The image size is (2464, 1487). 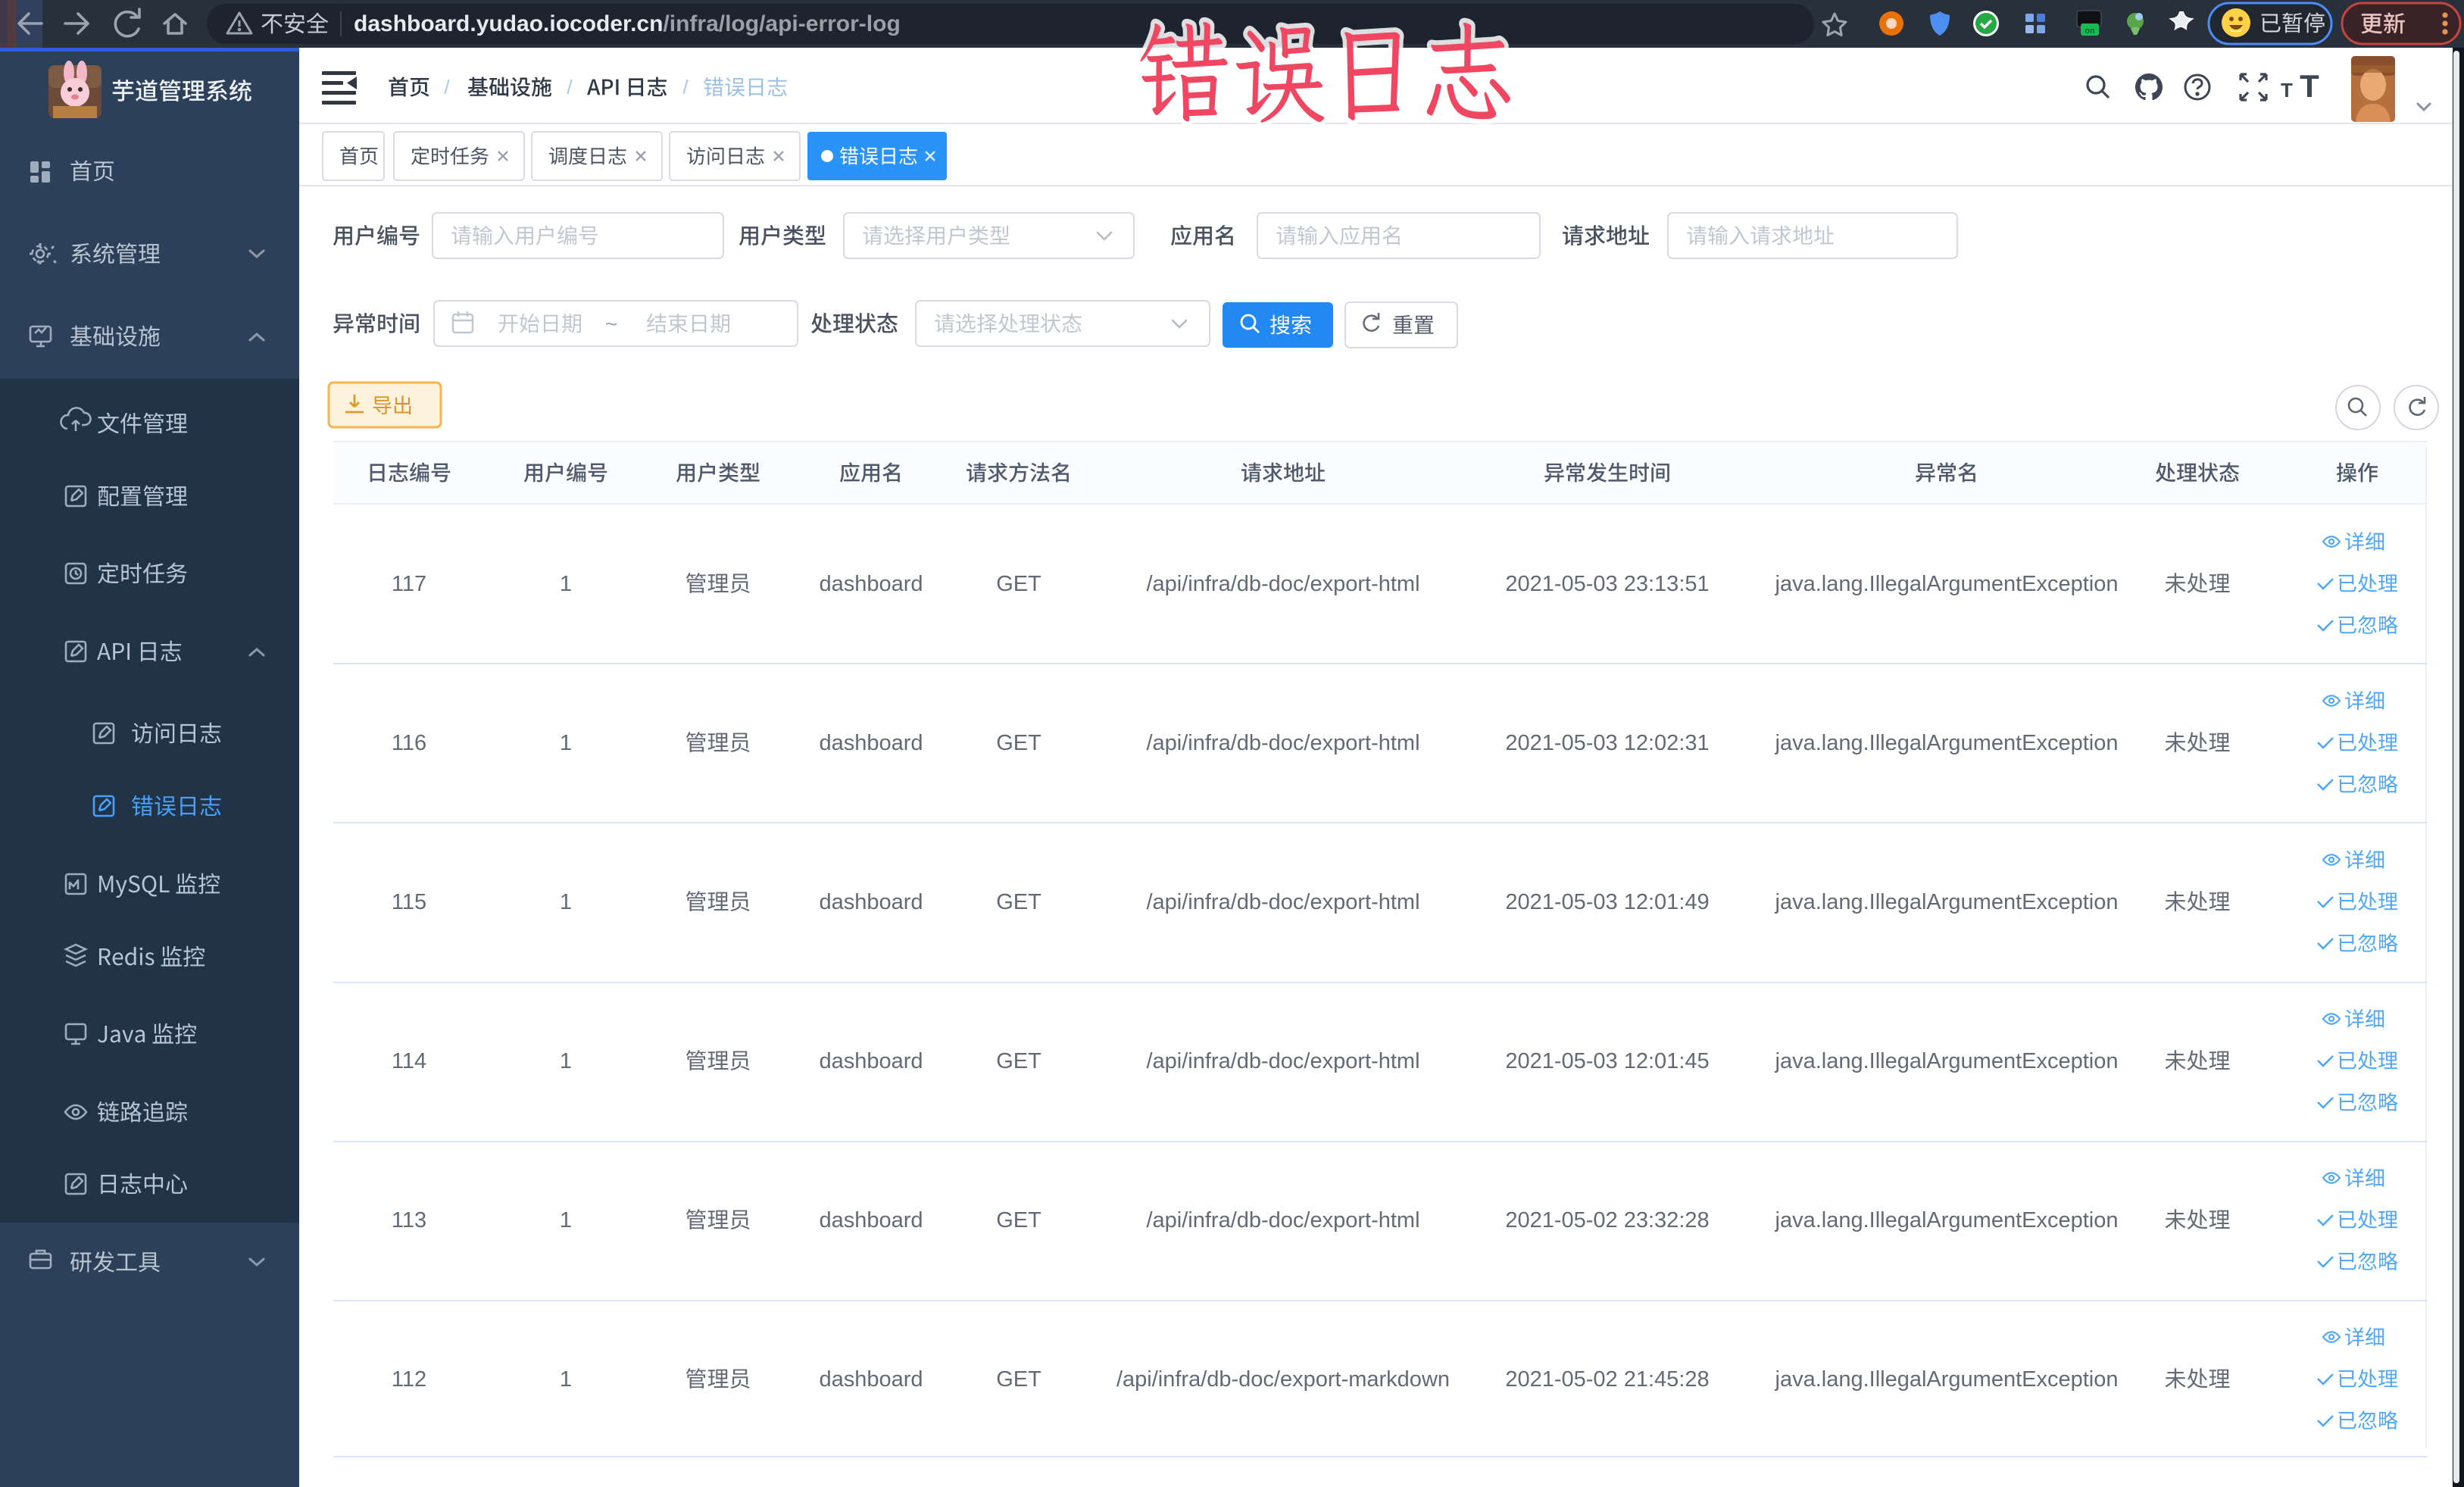 I want to click on svg-text: 117, so click(x=409, y=584).